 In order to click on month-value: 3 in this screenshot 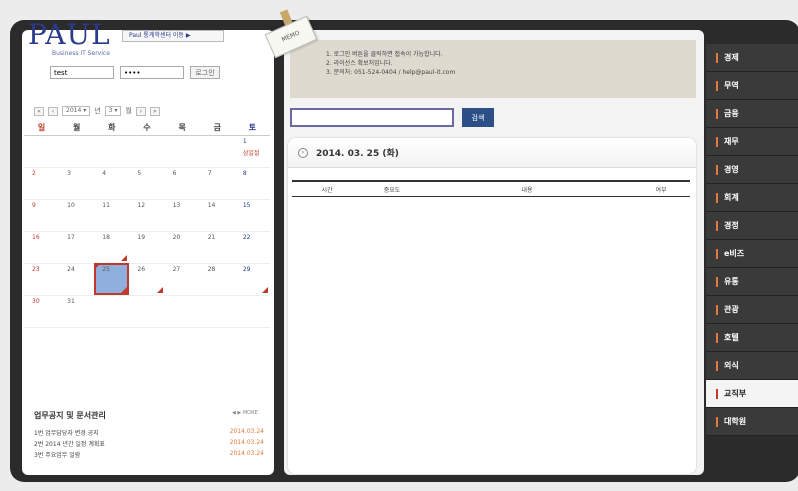, I will do `click(110, 110)`.